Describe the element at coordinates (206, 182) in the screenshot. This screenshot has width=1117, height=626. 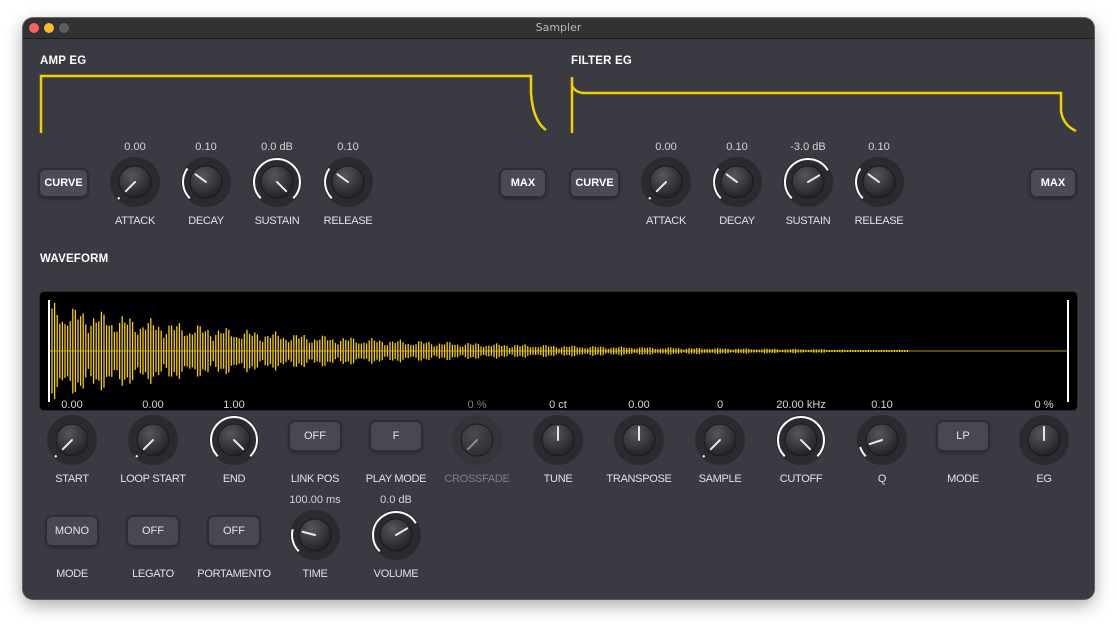
I see `amp-eg-decay-knob` at that location.